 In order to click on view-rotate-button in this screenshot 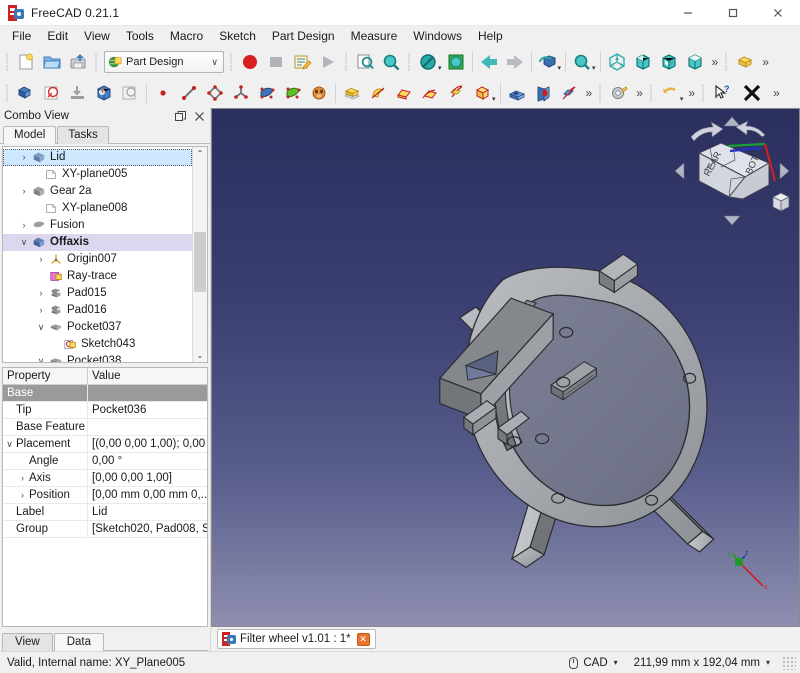, I will do `click(548, 62)`.